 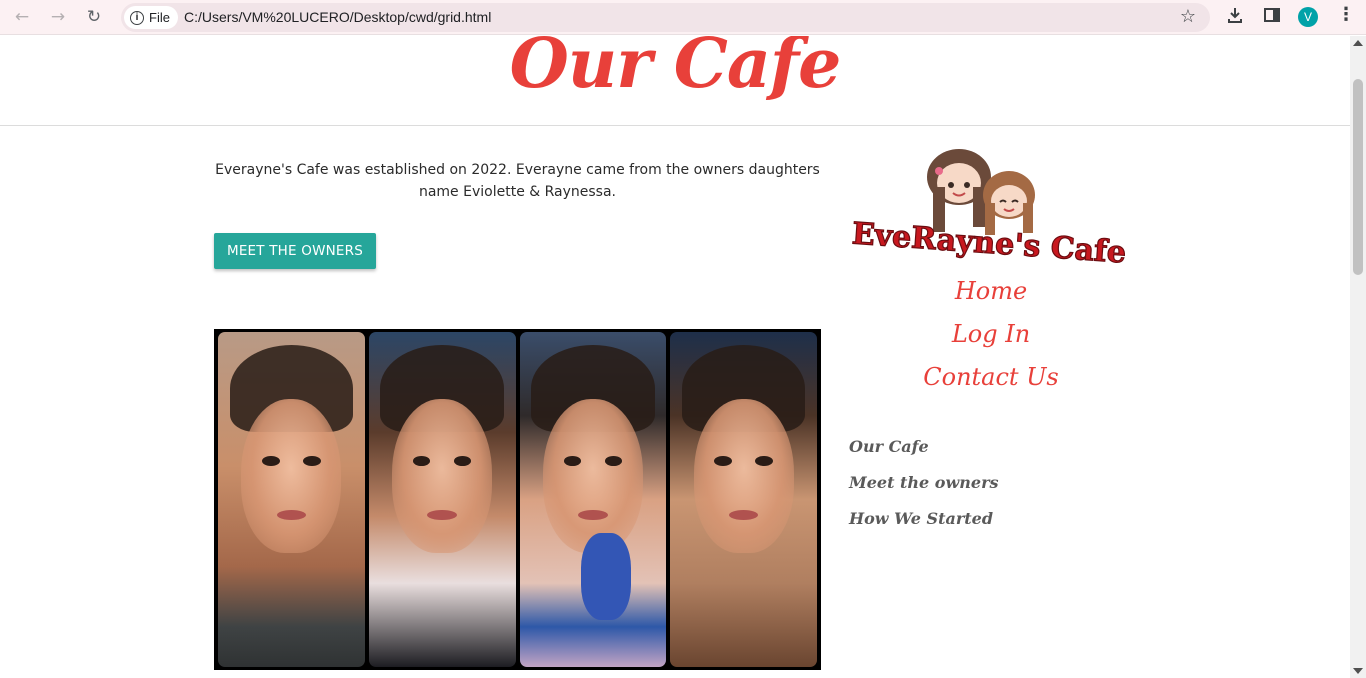 What do you see at coordinates (1358, 177) in the screenshot?
I see `scrollbar-thumb` at bounding box center [1358, 177].